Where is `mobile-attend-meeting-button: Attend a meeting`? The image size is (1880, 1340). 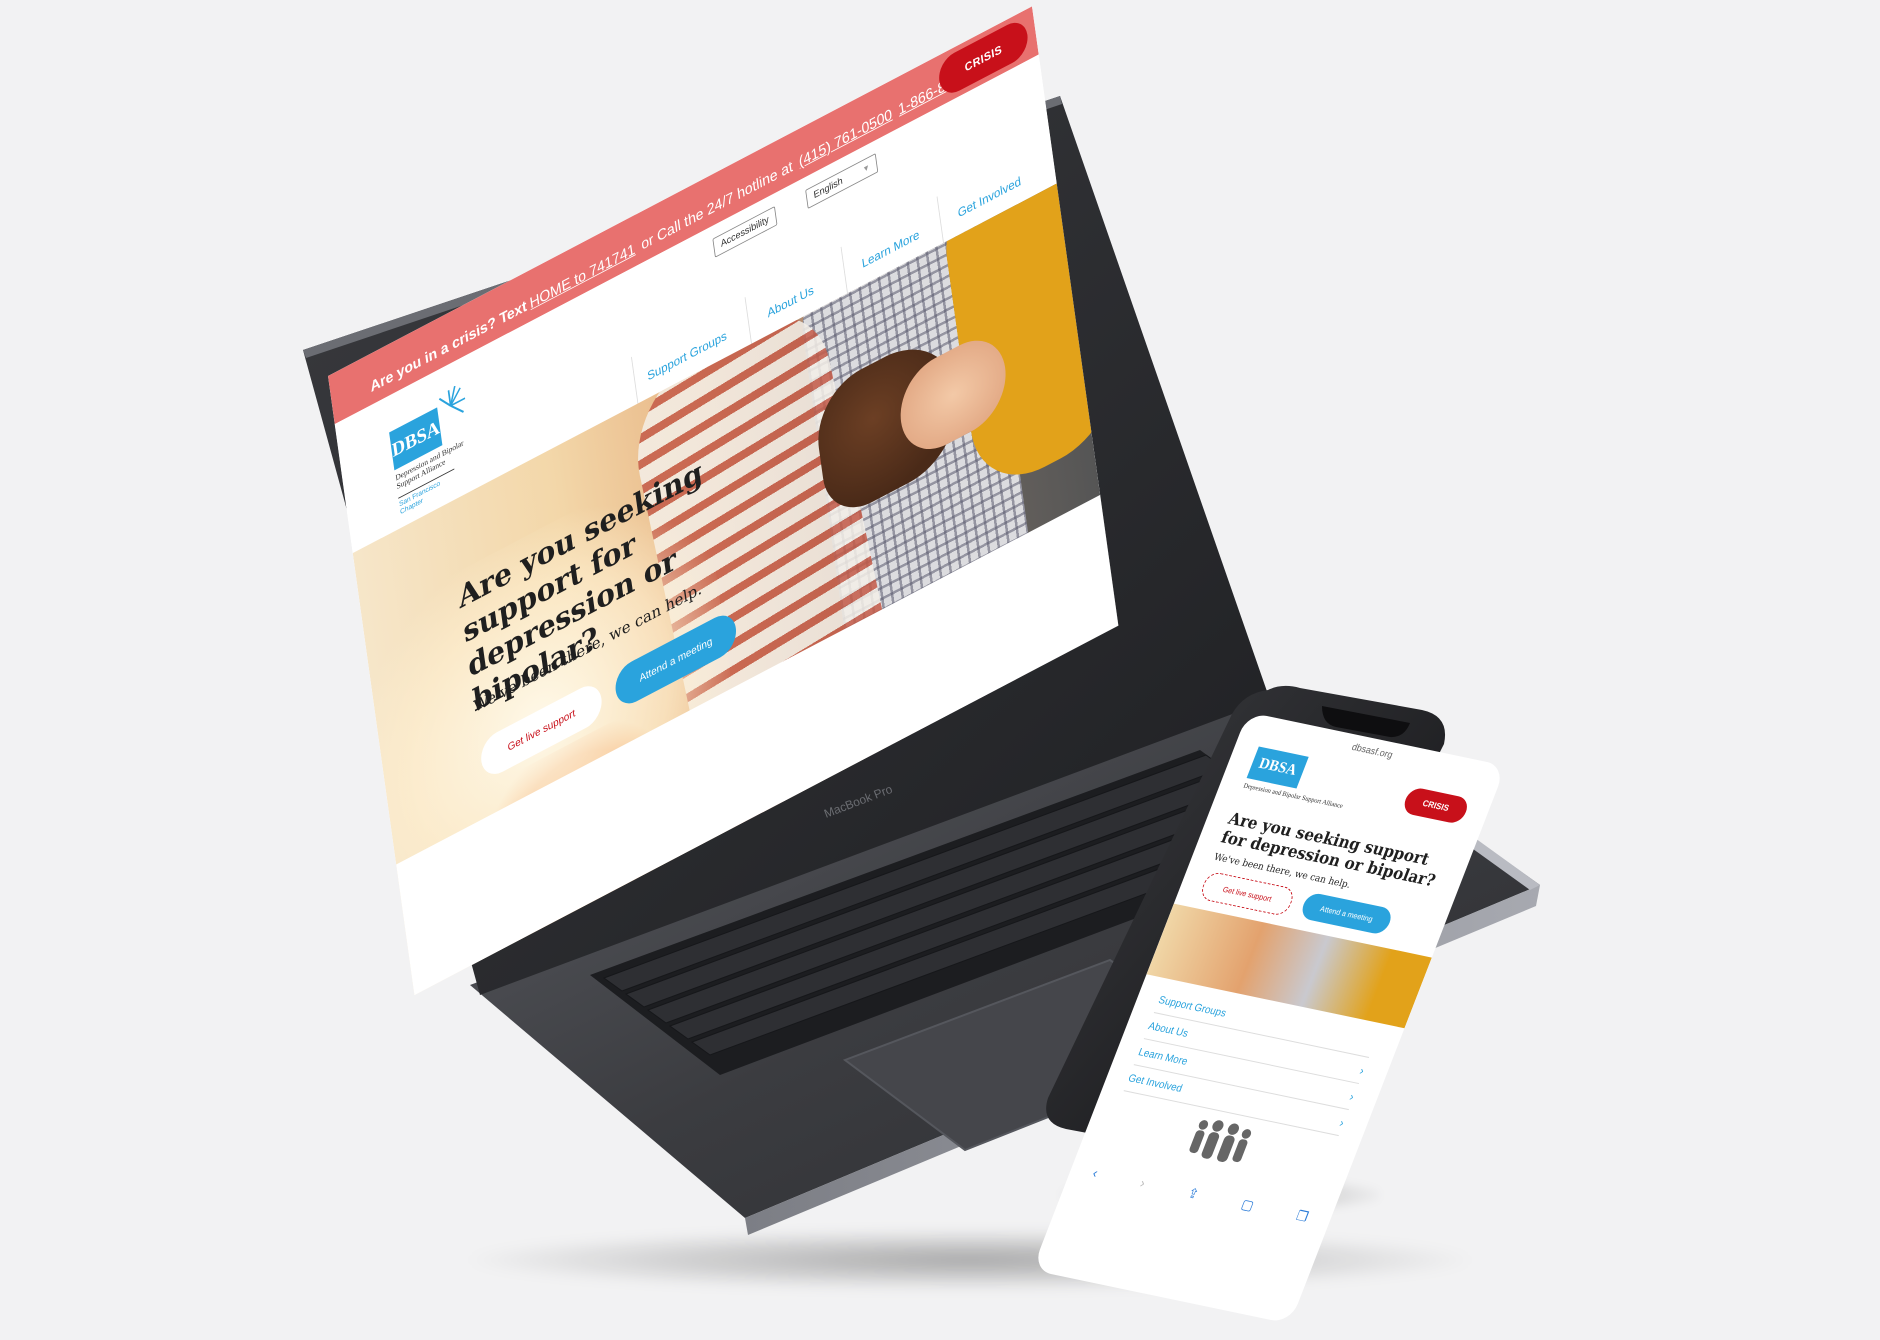 mobile-attend-meeting-button: Attend a meeting is located at coordinates (1346, 913).